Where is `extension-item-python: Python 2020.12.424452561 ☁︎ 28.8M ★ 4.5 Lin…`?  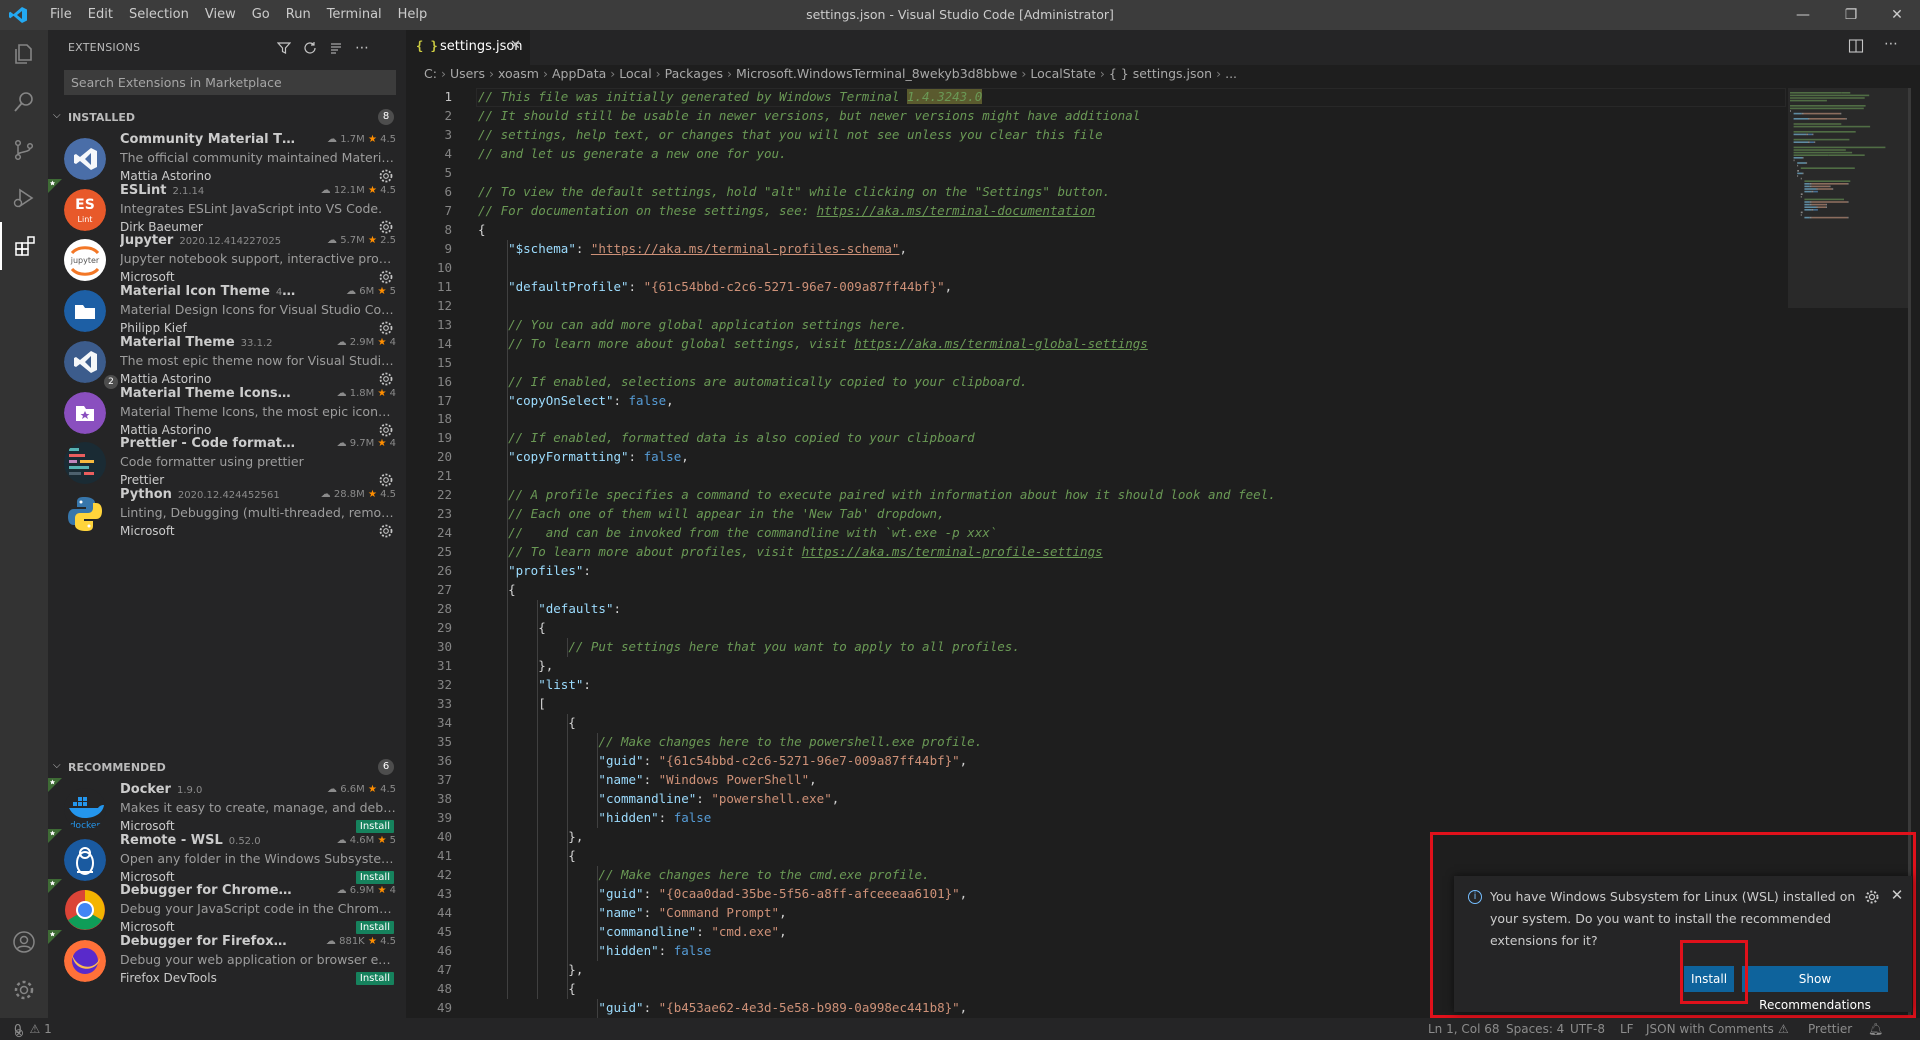 extension-item-python: Python 2020.12.424452561 ☁︎ 28.8M ★ 4.5 Lin… is located at coordinates (227, 514).